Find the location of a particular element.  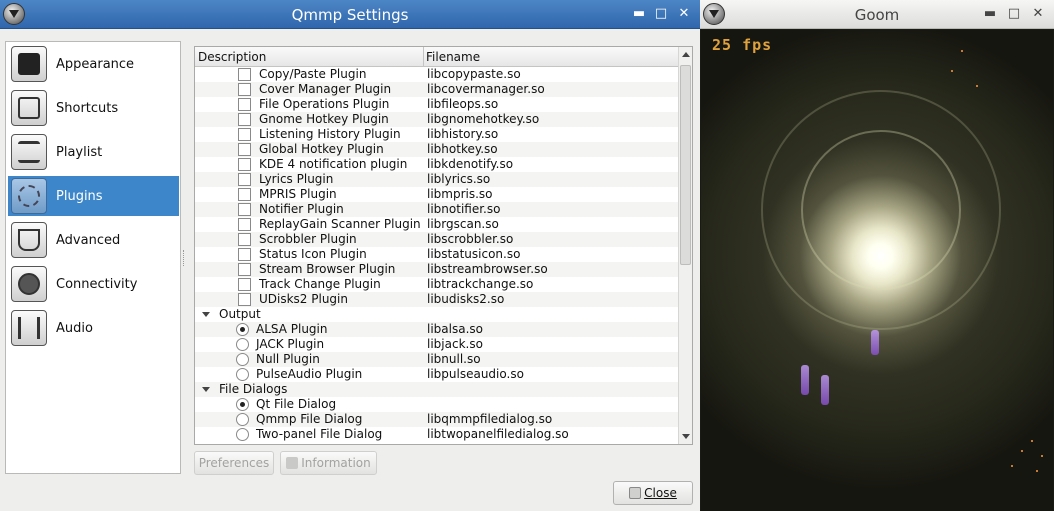

sidebar-item-advanced: Advanced is located at coordinates (93, 240).